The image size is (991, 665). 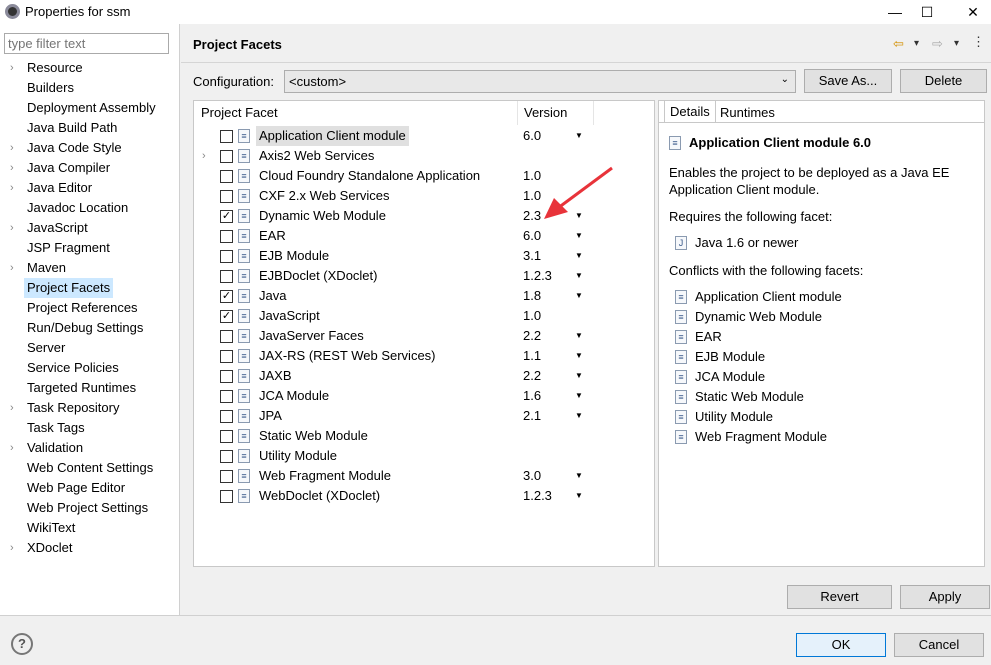 I want to click on forward-menu-icon: ▾, so click(x=956, y=43).